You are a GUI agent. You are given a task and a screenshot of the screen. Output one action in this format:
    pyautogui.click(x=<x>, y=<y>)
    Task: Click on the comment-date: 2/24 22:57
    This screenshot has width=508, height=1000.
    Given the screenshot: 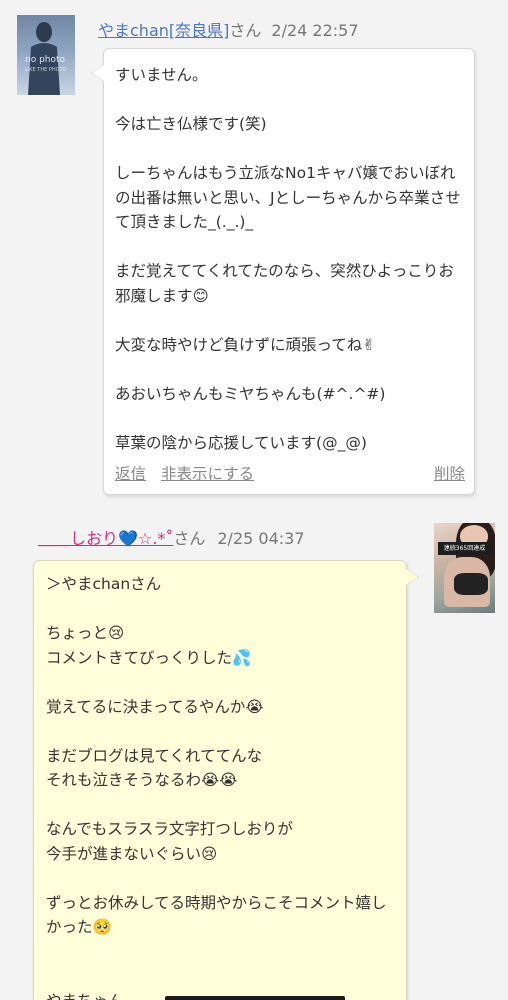 What is the action you would take?
    pyautogui.click(x=315, y=30)
    